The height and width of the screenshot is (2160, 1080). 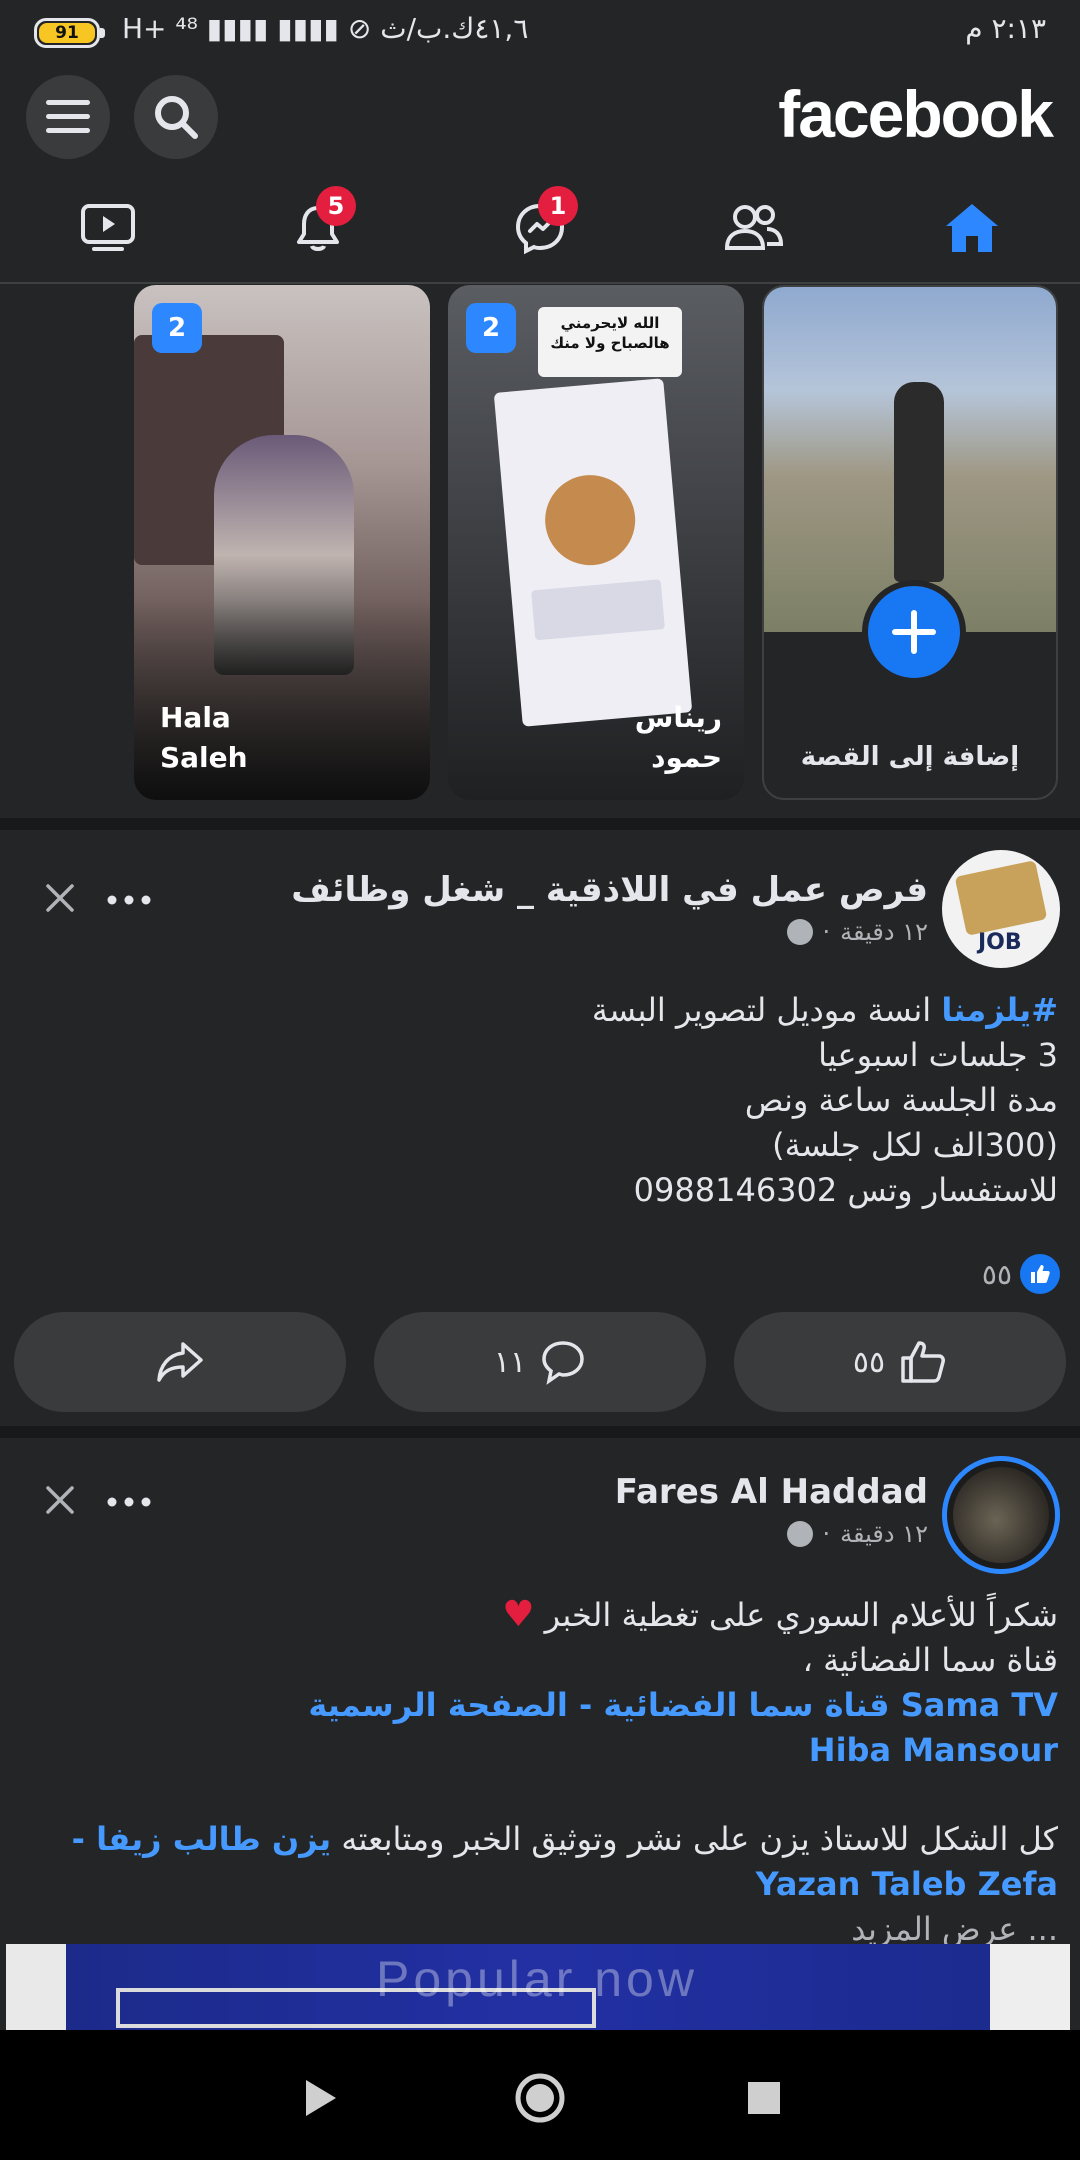 What do you see at coordinates (540, 2098) in the screenshot?
I see `home-button` at bounding box center [540, 2098].